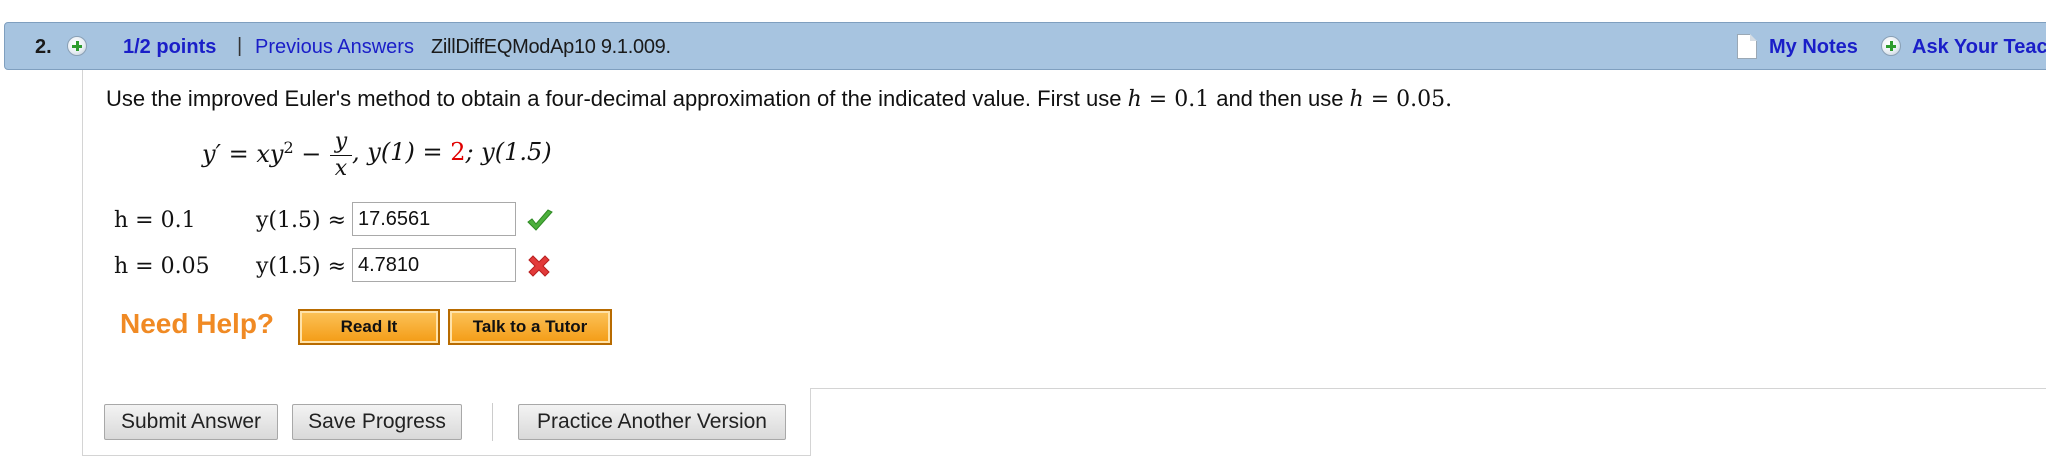  I want to click on fraction-denominator: x, so click(341, 168).